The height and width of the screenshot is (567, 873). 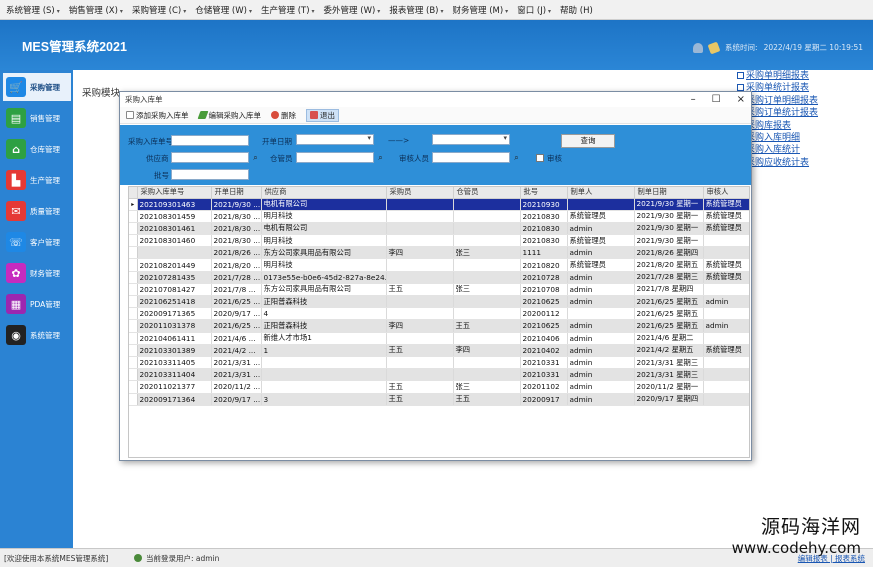 I want to click on exit-button: 退出, so click(x=322, y=115).